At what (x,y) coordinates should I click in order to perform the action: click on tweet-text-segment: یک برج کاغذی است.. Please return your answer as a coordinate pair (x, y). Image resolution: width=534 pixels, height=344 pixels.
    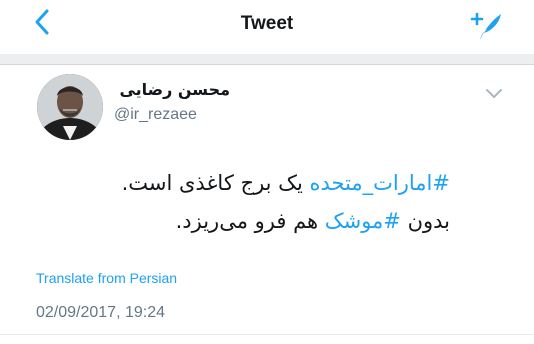
    Looking at the image, I should click on (215, 183).